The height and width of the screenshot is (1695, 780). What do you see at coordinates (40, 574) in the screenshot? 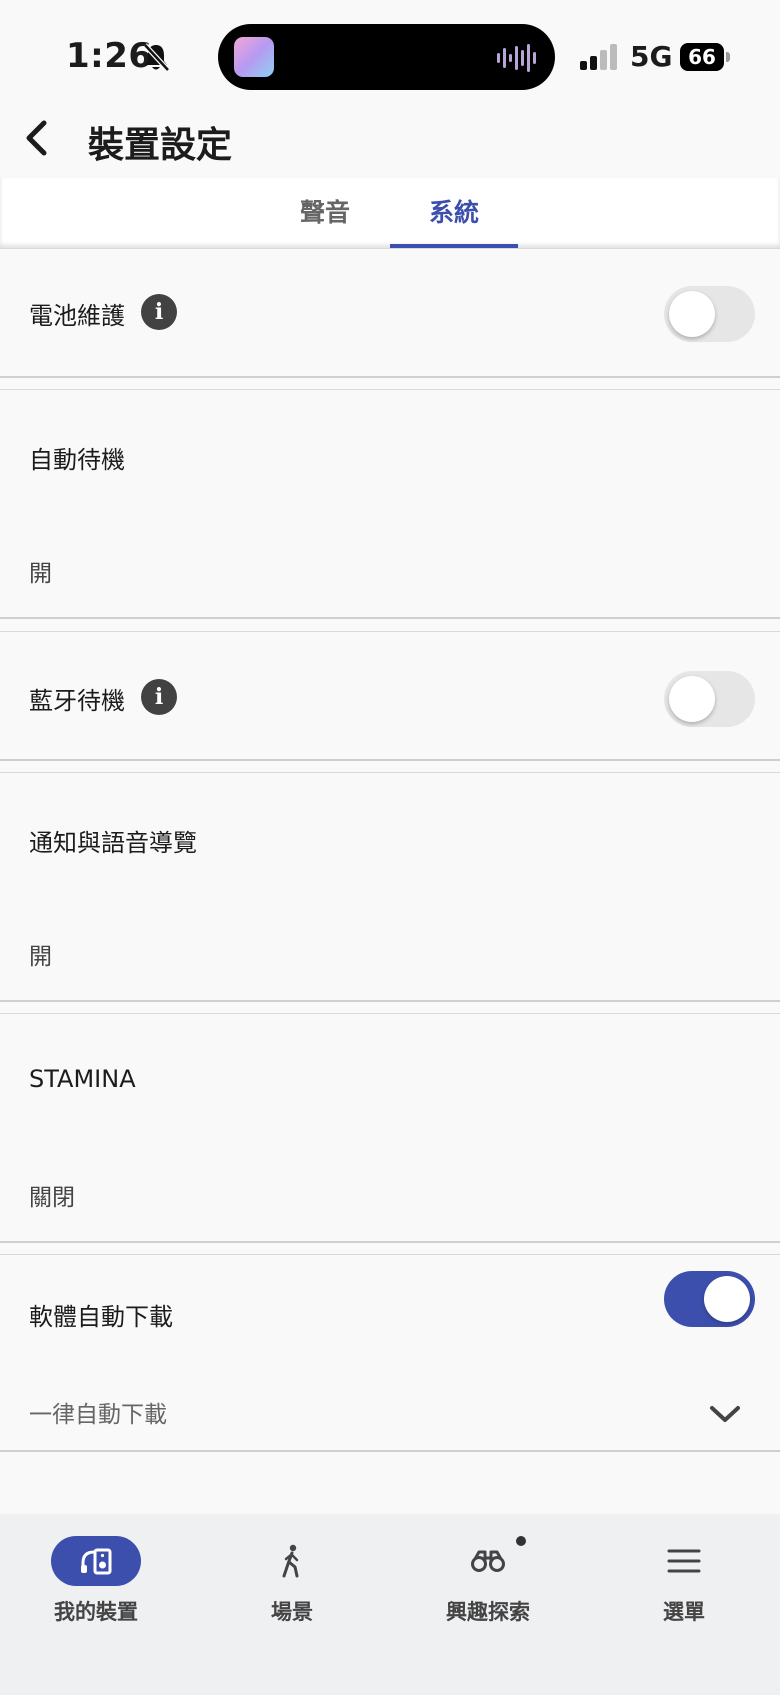
I see `auto-standby-value: 開` at bounding box center [40, 574].